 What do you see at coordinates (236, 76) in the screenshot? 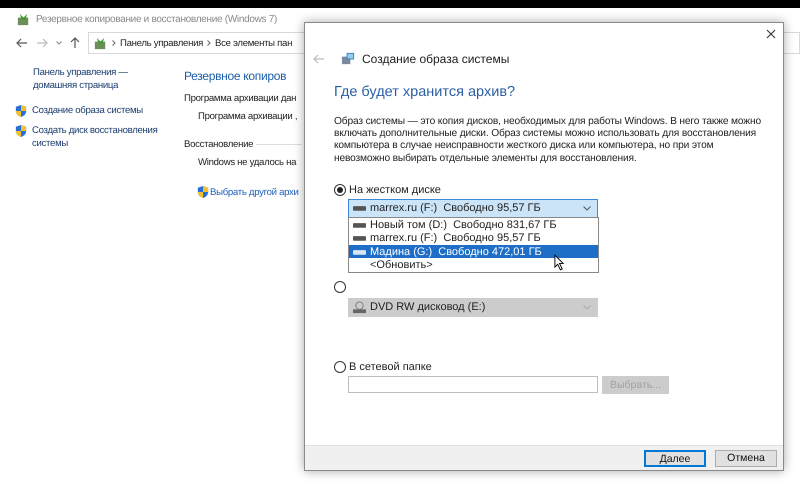
I see `page-heading: Резервное копиров` at bounding box center [236, 76].